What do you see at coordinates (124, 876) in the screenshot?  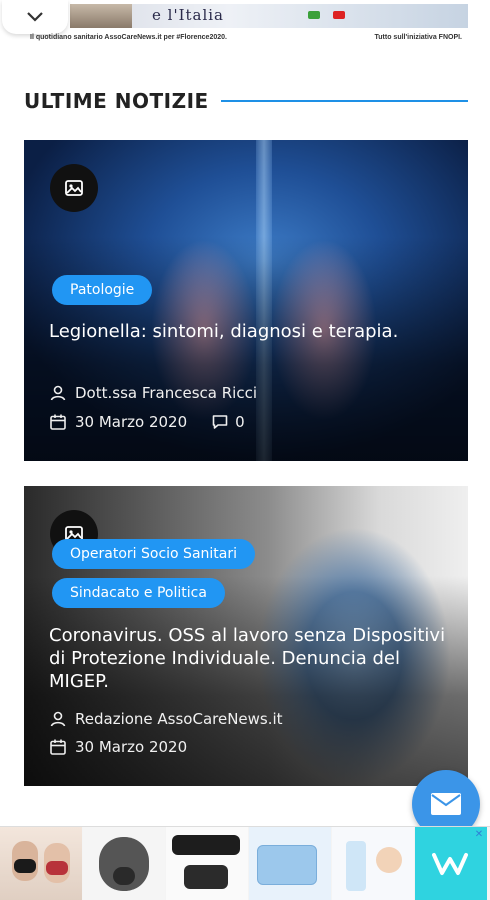 I see `ad-filter` at bounding box center [124, 876].